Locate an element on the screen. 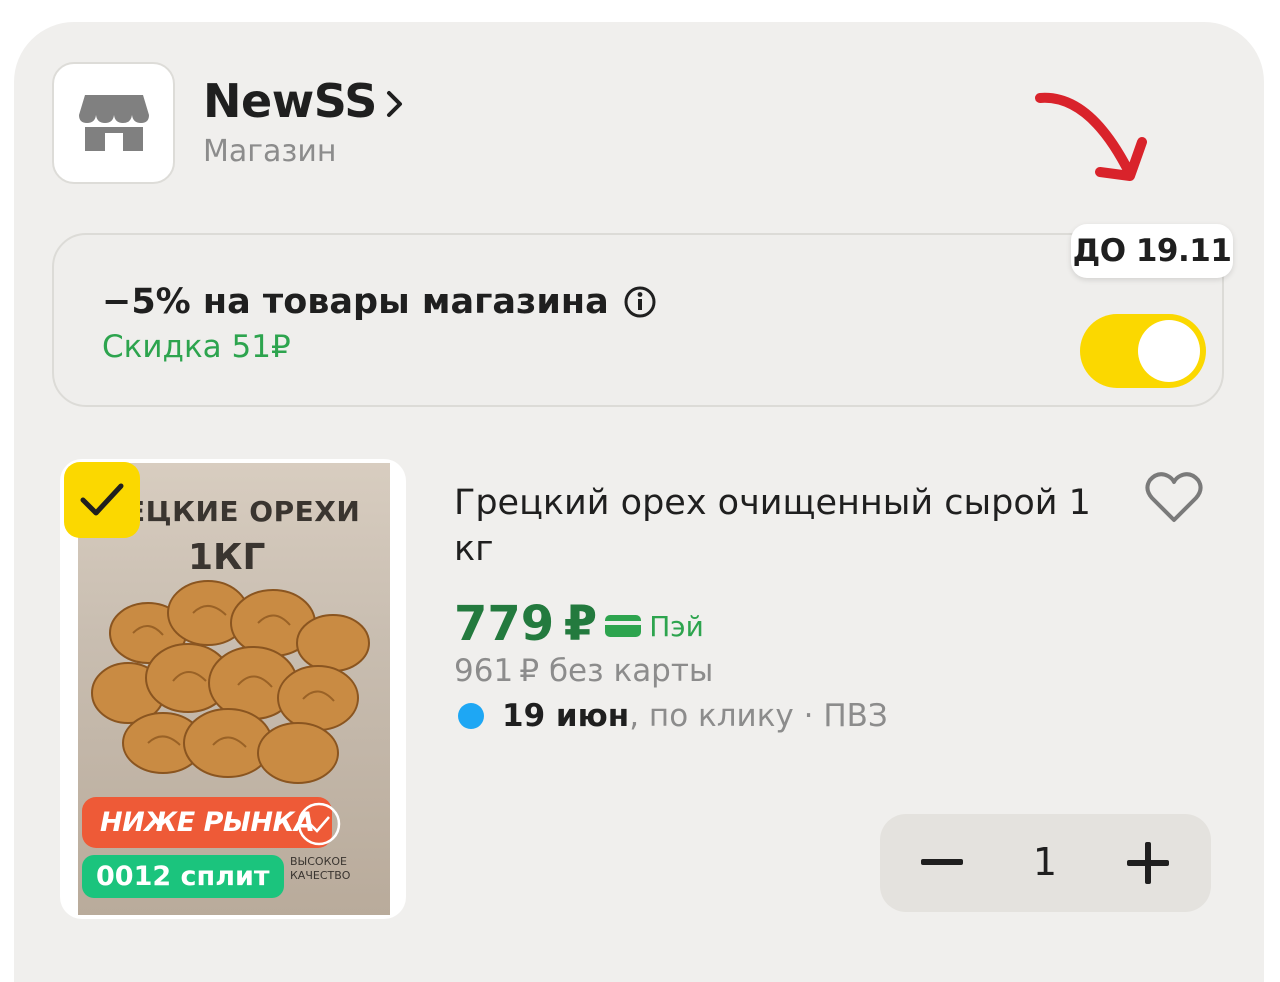 The image size is (1280, 982). quantity-value: 1 is located at coordinates (1045, 862).